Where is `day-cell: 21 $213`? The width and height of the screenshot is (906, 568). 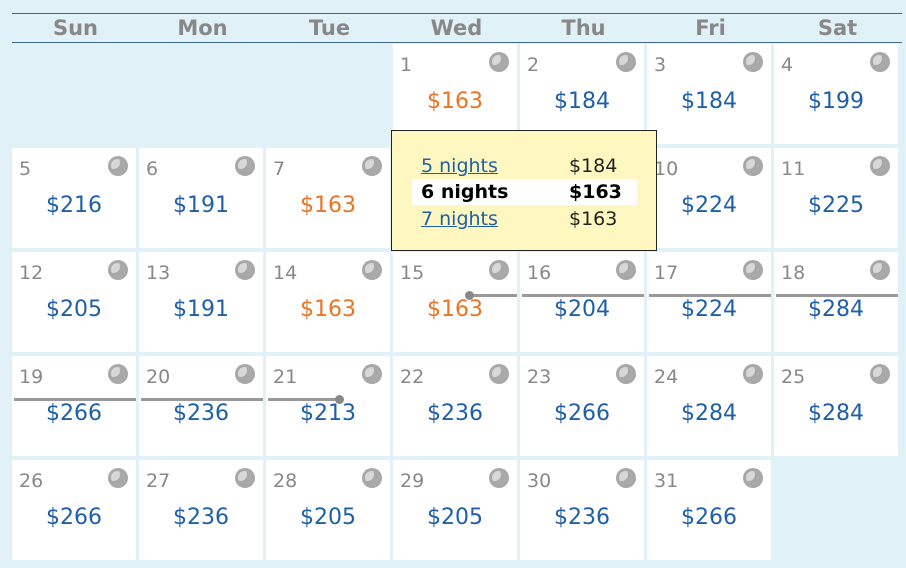 day-cell: 21 $213 is located at coordinates (328, 406).